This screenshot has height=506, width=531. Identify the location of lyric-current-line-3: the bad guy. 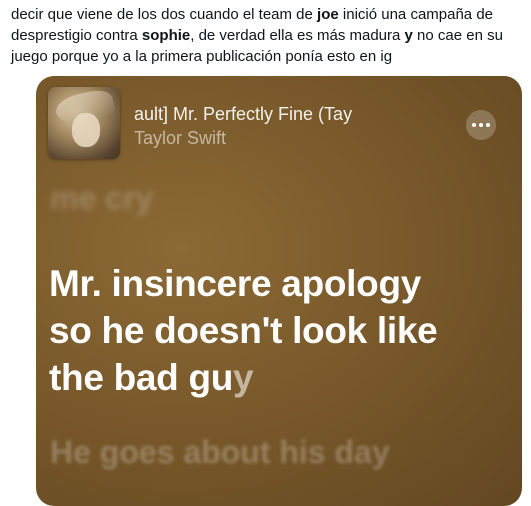
(279, 377).